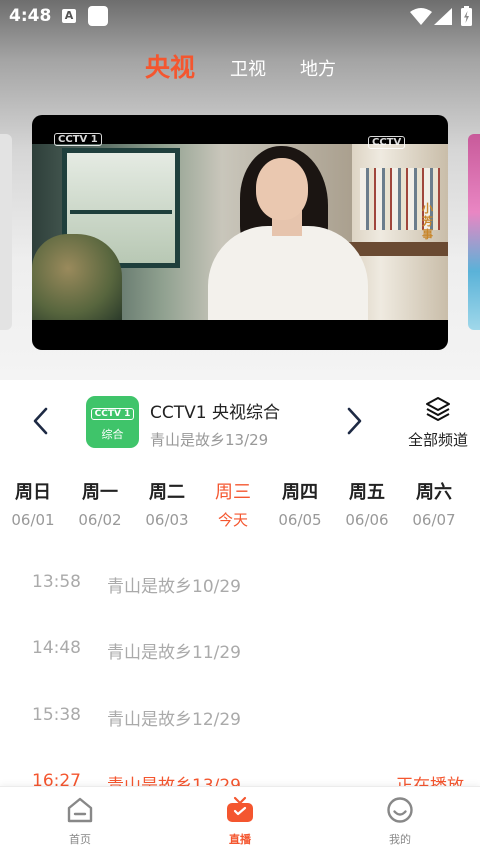 Image resolution: width=480 pixels, height=853 pixels. Describe the element at coordinates (466, 16) in the screenshot. I see `battery-icon` at that location.